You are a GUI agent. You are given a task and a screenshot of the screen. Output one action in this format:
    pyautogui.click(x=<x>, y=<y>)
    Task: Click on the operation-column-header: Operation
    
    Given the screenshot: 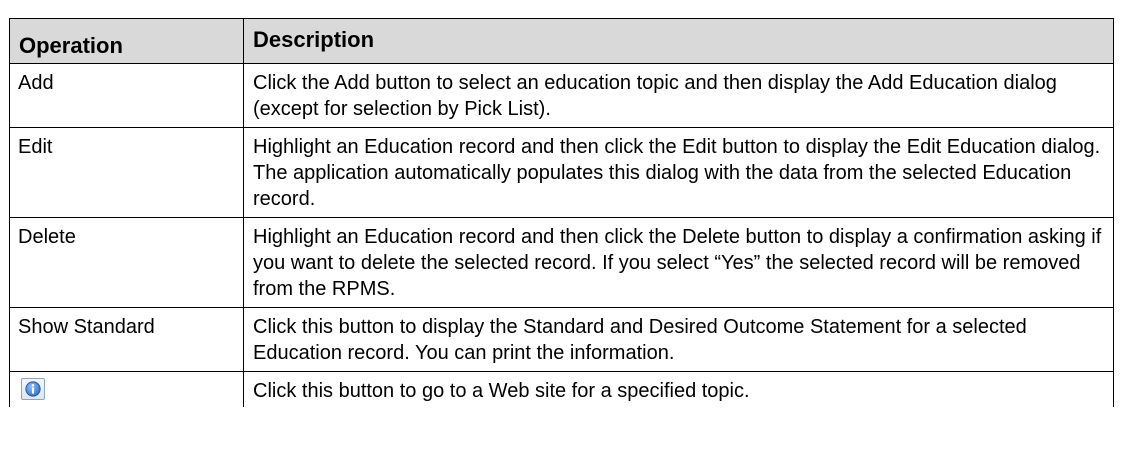 What is the action you would take?
    pyautogui.click(x=126, y=41)
    